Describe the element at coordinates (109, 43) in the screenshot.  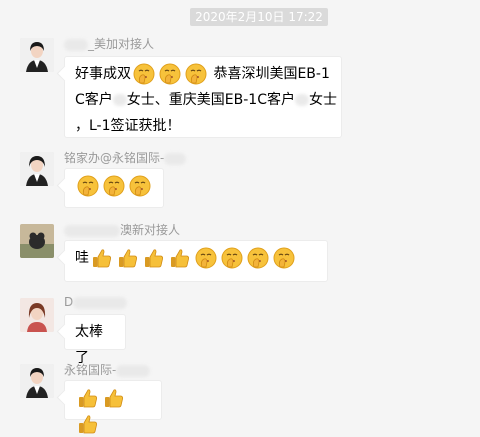
I see `sender-name: _美加对接人` at that location.